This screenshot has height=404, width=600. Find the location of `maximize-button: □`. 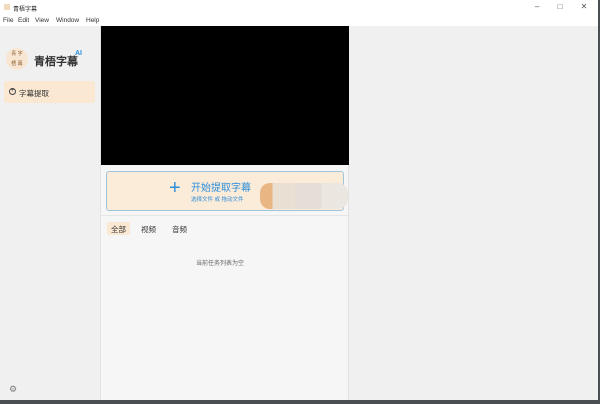

maximize-button: □ is located at coordinates (560, 6).